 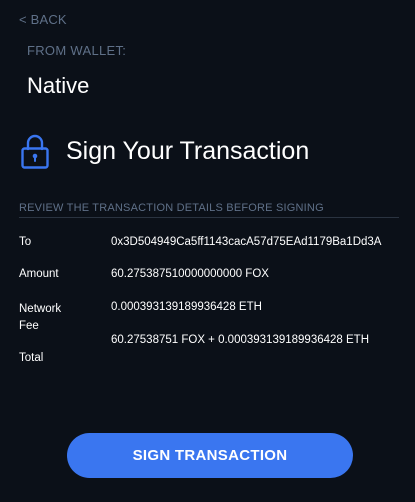 I want to click on to-label: To, so click(x=25, y=242).